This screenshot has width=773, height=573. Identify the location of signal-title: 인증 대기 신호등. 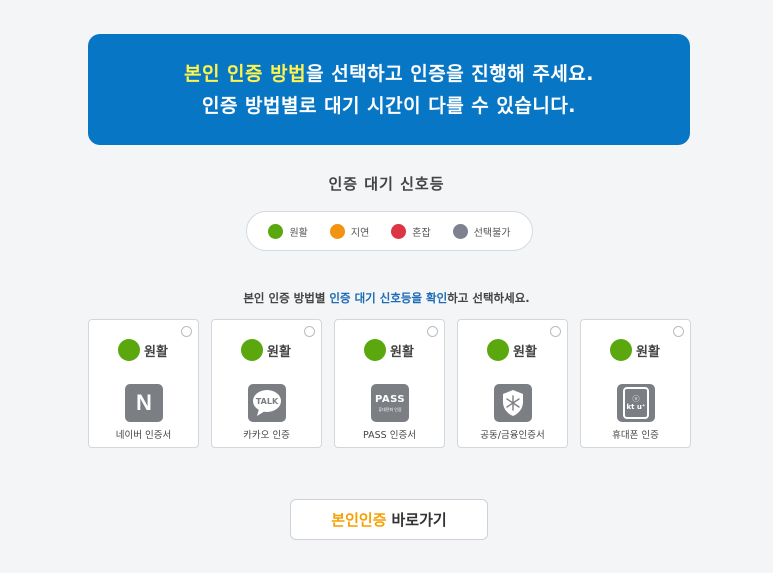
(386, 184).